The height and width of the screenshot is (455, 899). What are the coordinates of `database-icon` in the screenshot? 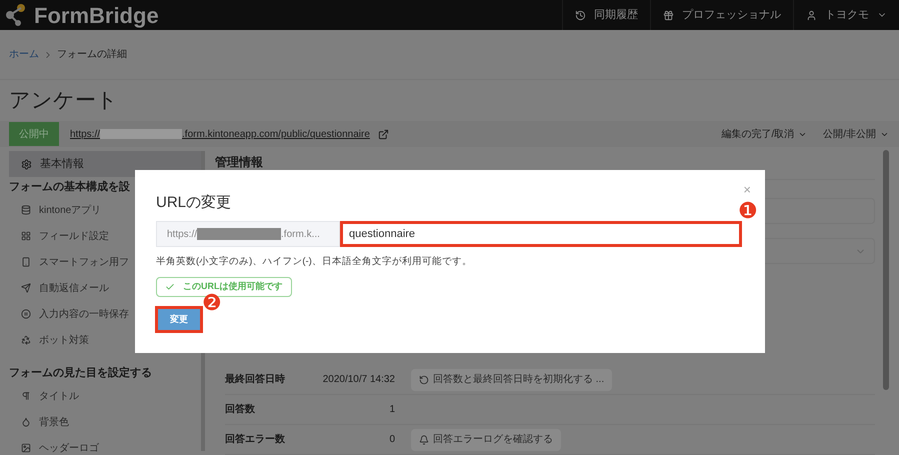 It's located at (26, 210).